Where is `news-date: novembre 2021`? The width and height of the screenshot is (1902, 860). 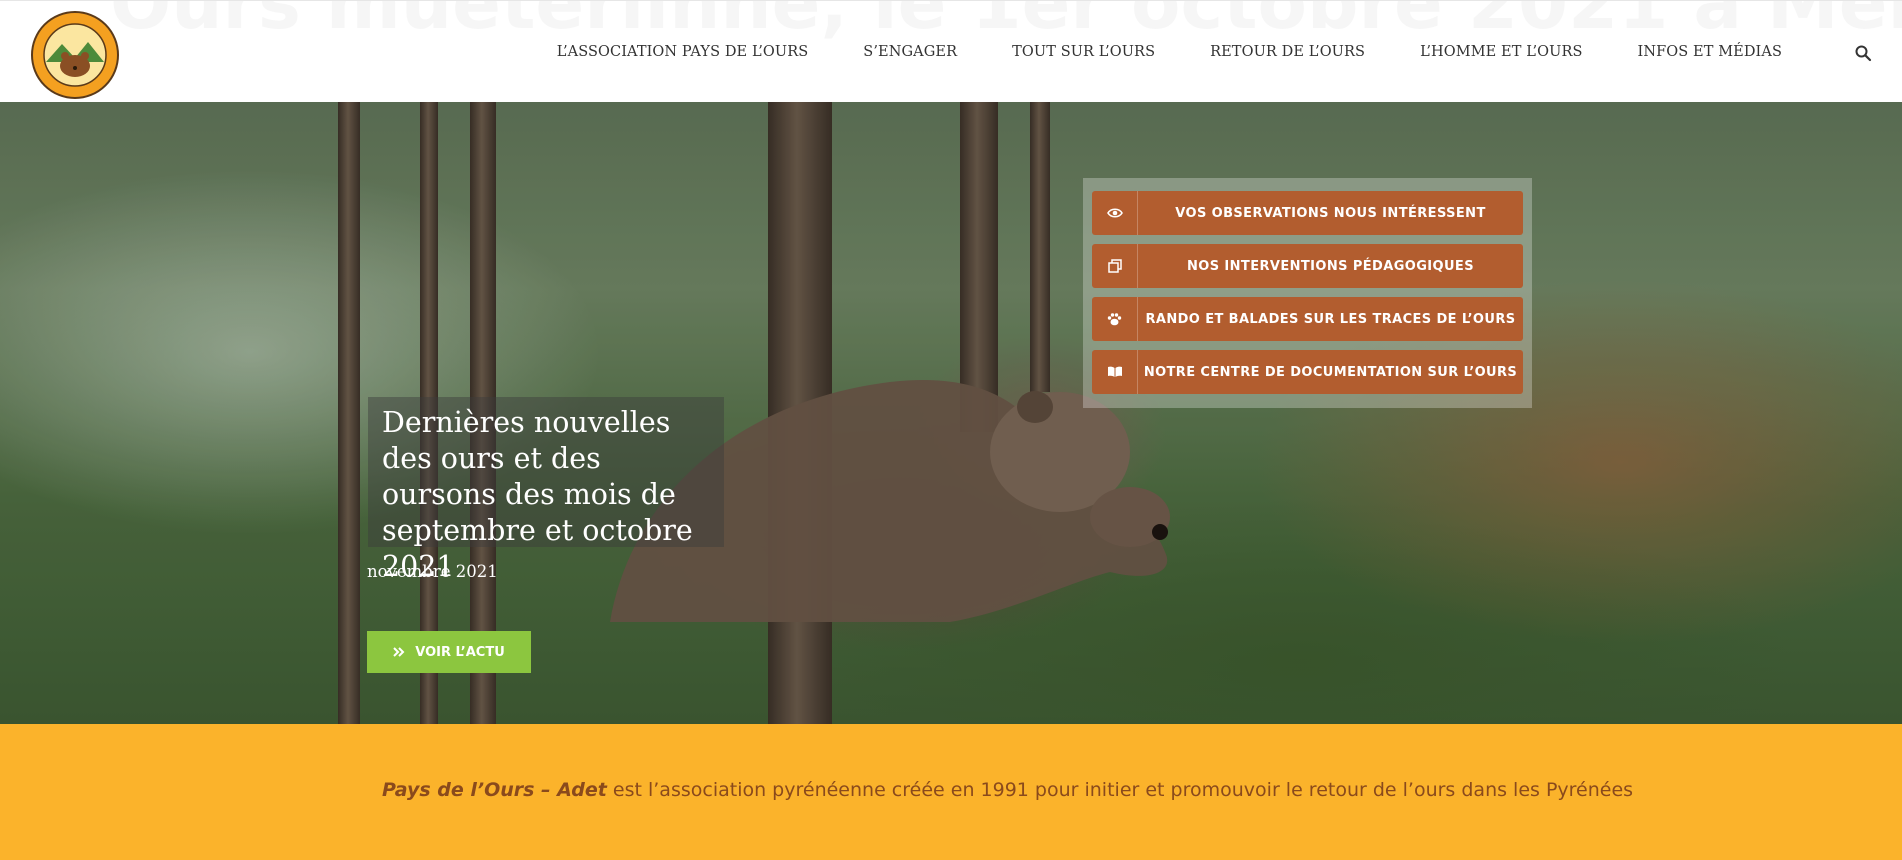 news-date: novembre 2021 is located at coordinates (432, 571).